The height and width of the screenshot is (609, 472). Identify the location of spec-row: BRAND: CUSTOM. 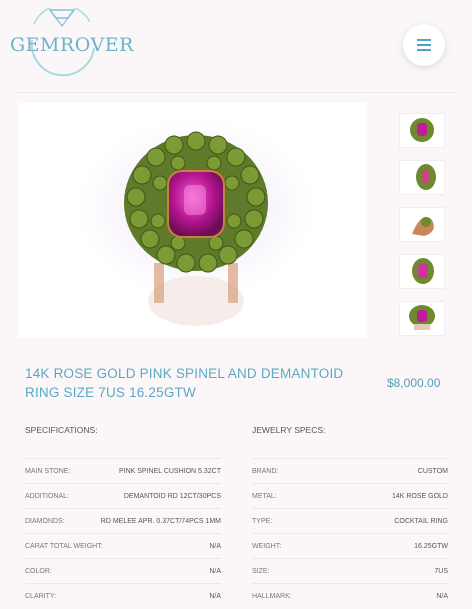
(350, 470).